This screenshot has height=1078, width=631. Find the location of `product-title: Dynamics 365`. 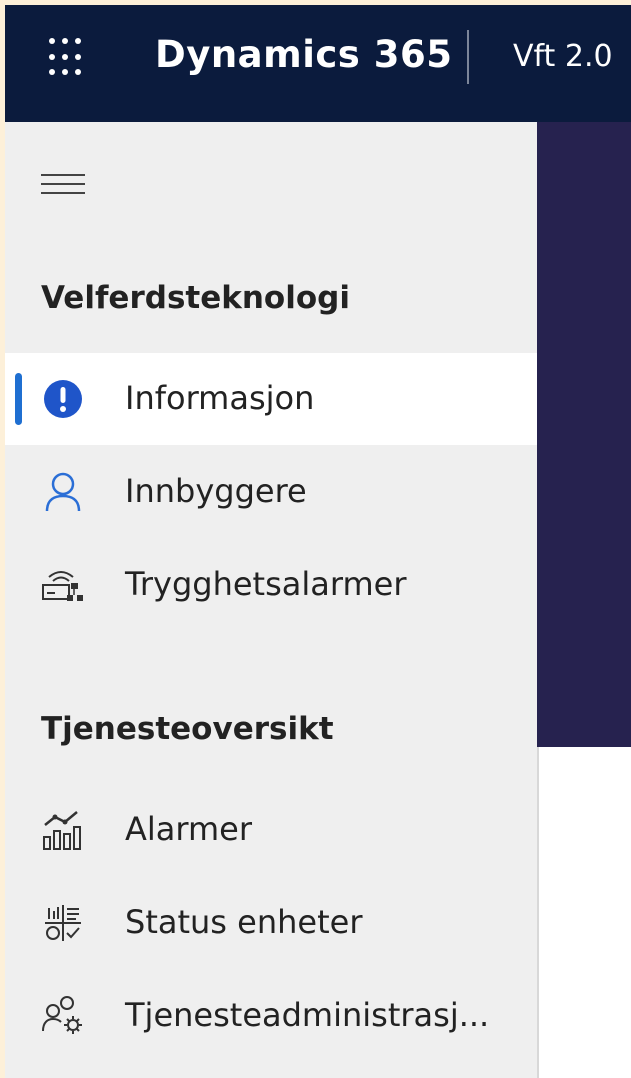

product-title: Dynamics 365 is located at coordinates (303, 54).